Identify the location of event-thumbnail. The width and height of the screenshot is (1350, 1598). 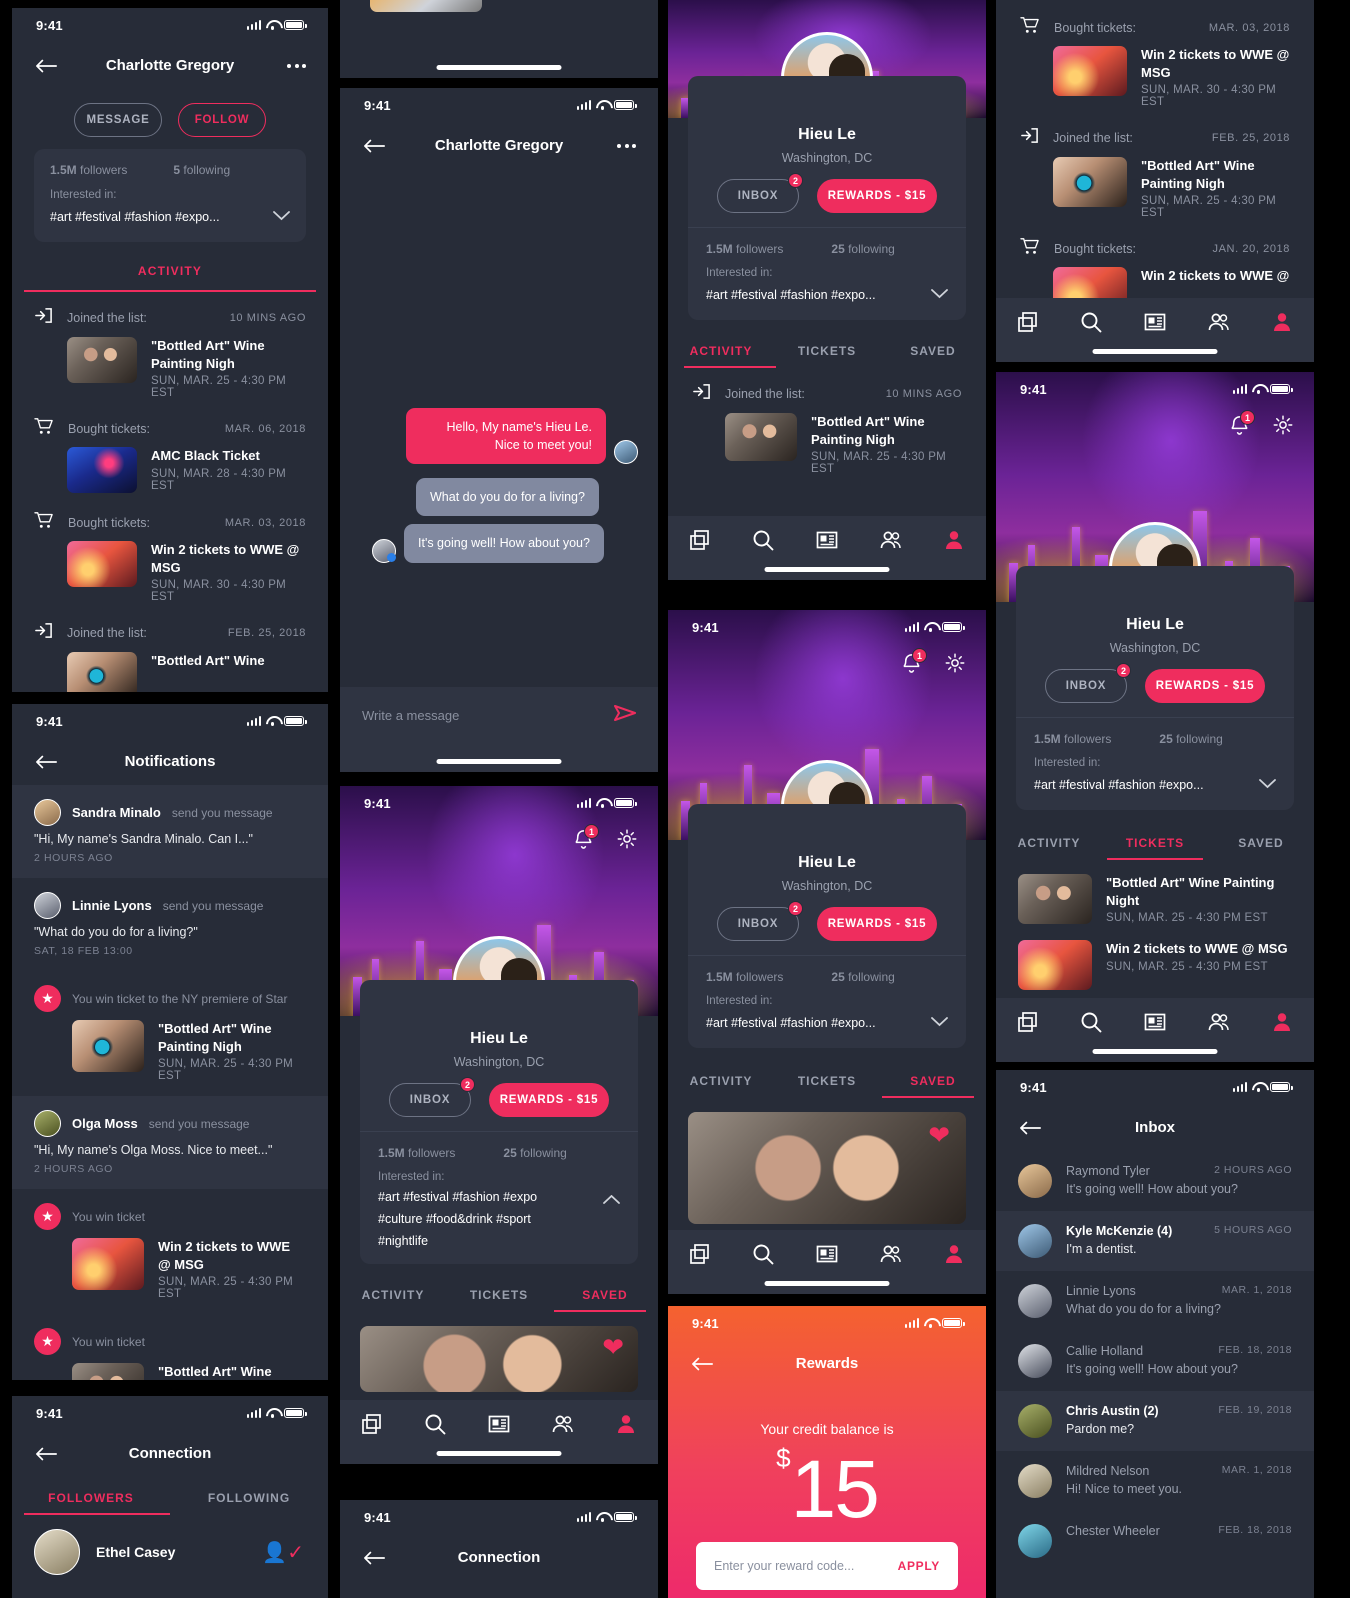
(1055, 899).